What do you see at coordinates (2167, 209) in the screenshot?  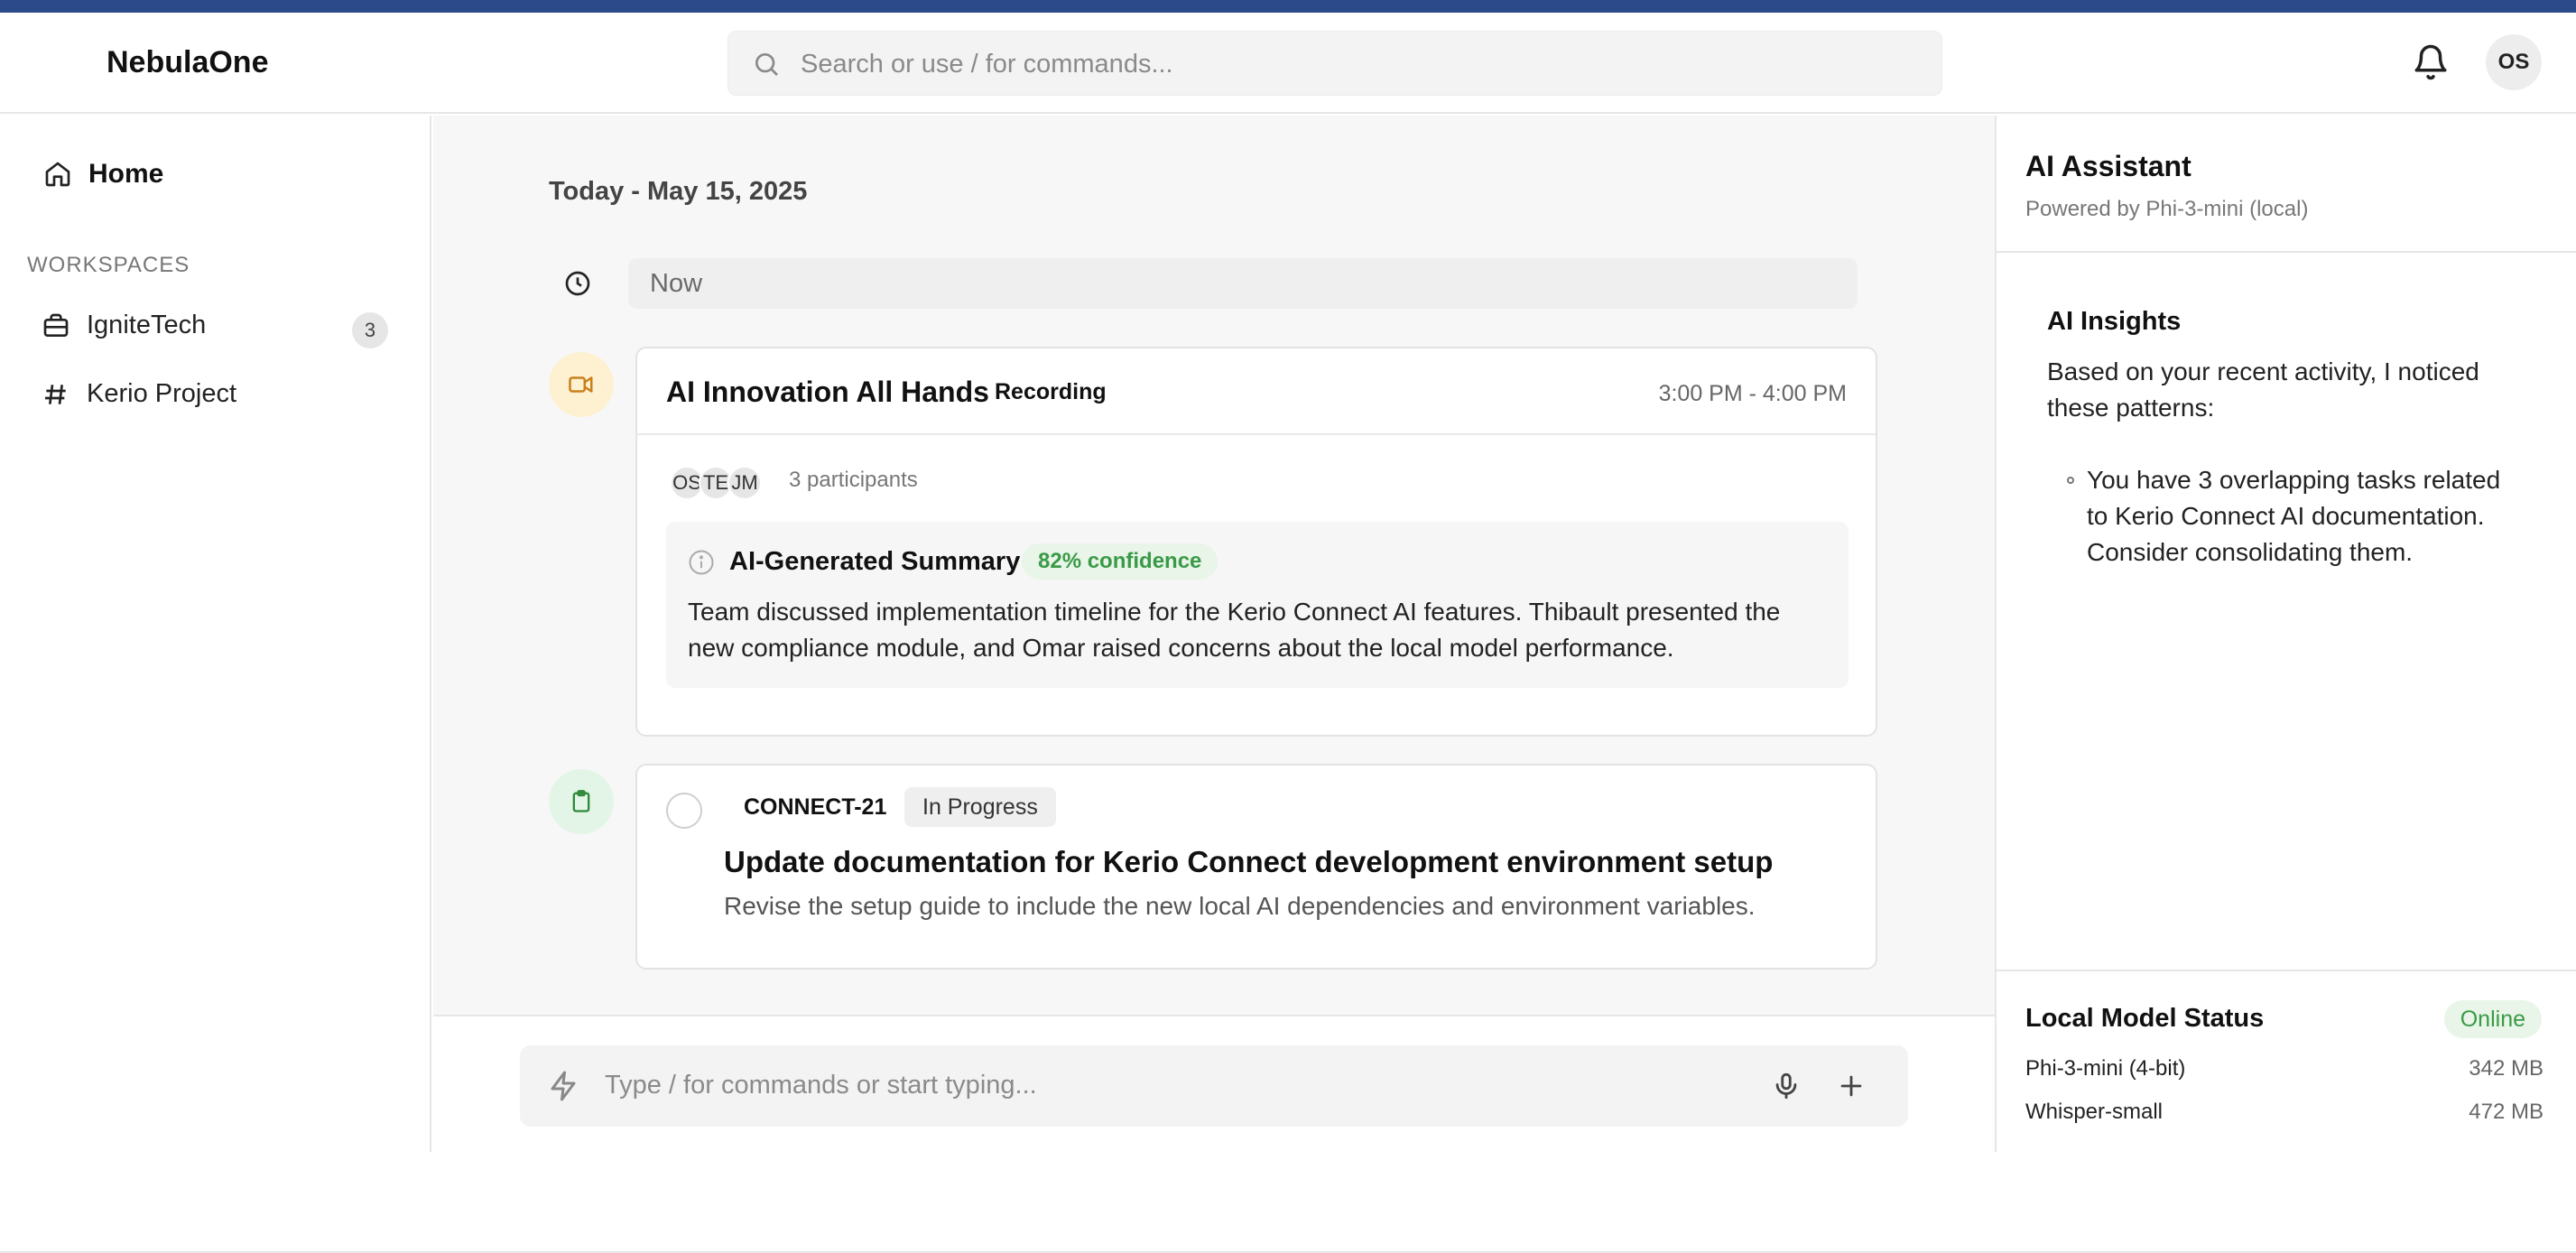 I see `assistant-subtitle: Powered by Phi-3-mini (local)` at bounding box center [2167, 209].